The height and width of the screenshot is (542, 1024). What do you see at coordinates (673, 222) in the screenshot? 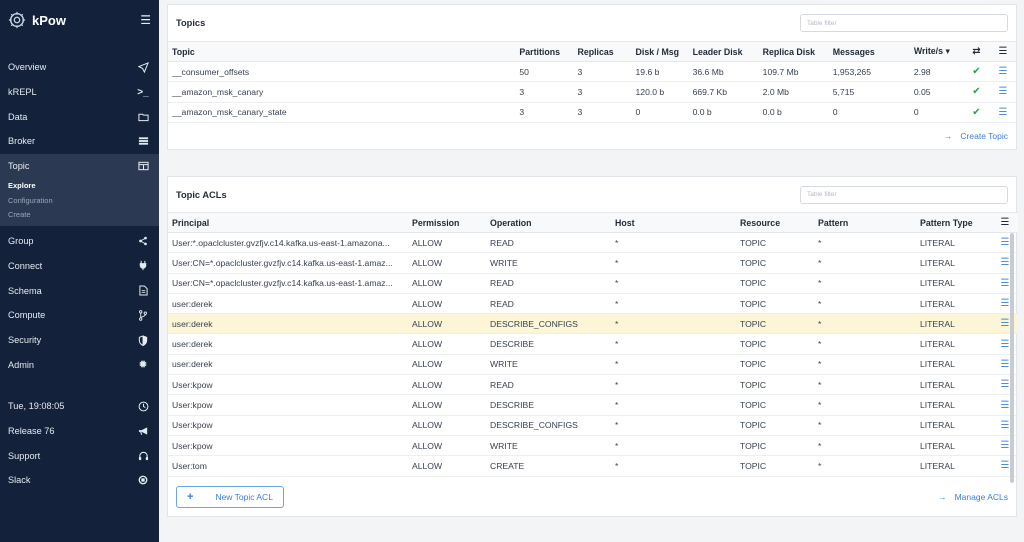
I see `col-host: Host` at bounding box center [673, 222].